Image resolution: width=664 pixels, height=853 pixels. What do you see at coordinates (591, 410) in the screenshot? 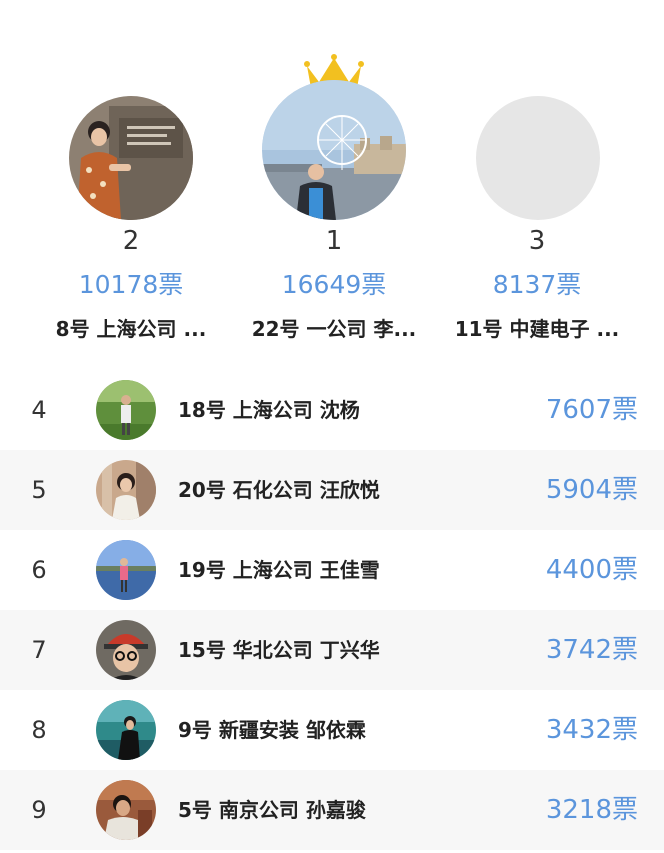
I see `vote-count: 7607票` at bounding box center [591, 410].